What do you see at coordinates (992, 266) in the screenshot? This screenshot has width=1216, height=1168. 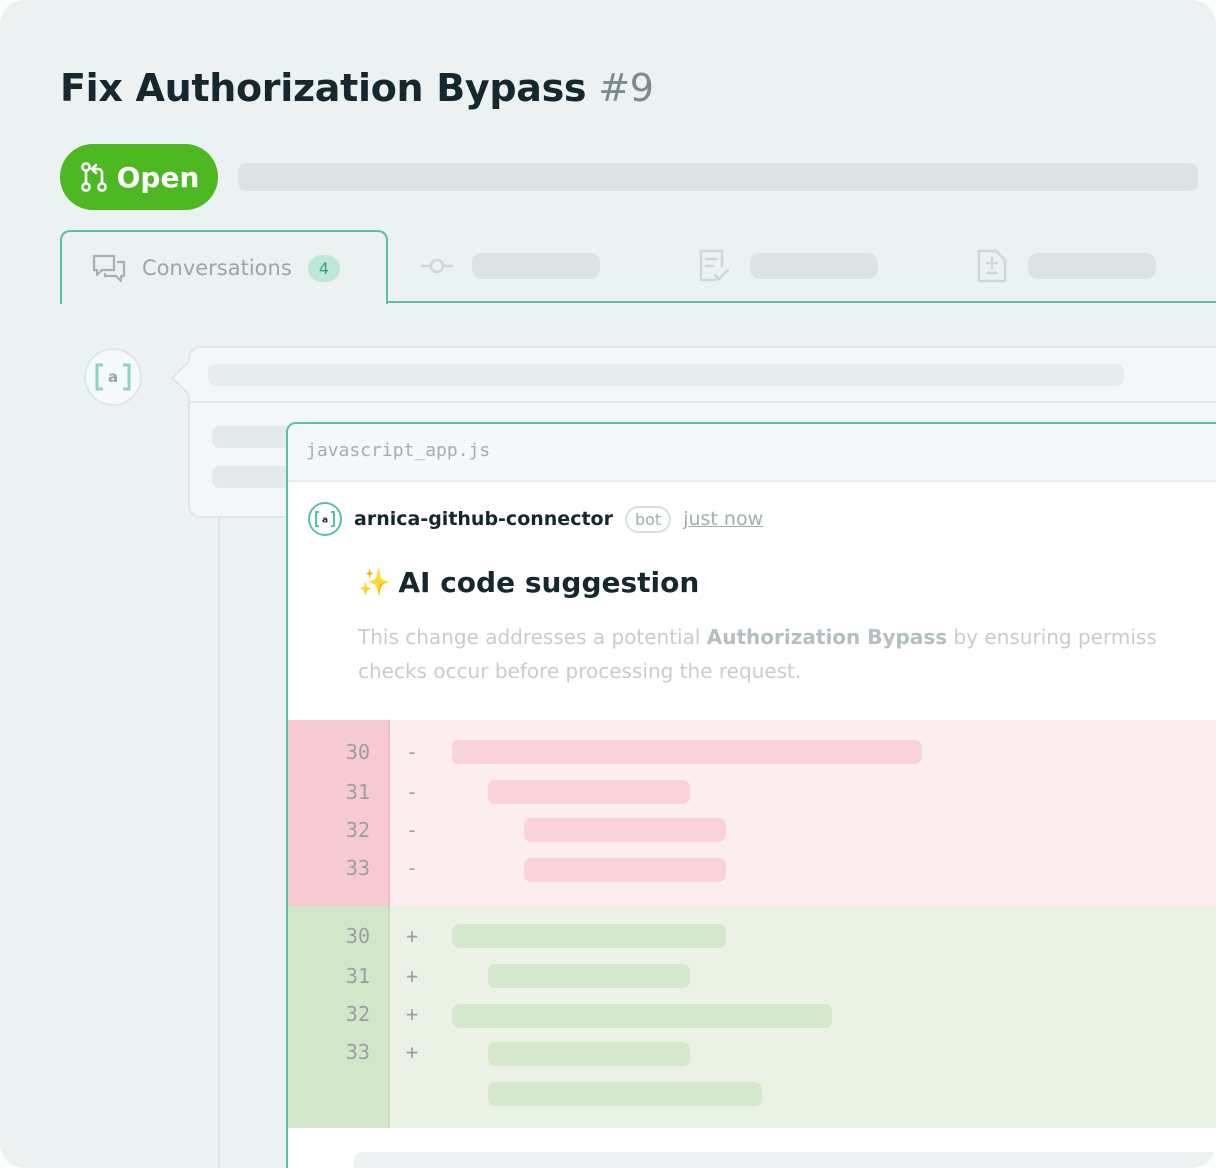 I see `files-changed-icon` at bounding box center [992, 266].